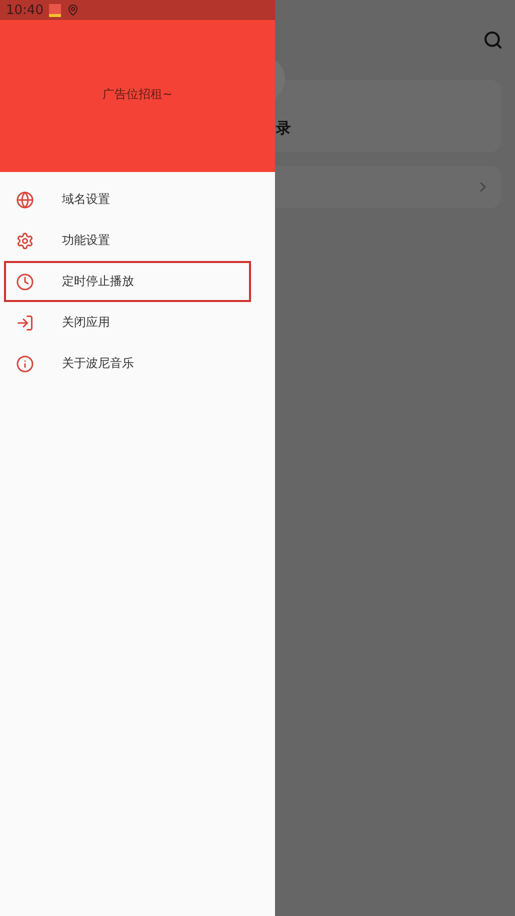 The width and height of the screenshot is (515, 916). Describe the element at coordinates (55, 10) in the screenshot. I see `notification-icon` at that location.